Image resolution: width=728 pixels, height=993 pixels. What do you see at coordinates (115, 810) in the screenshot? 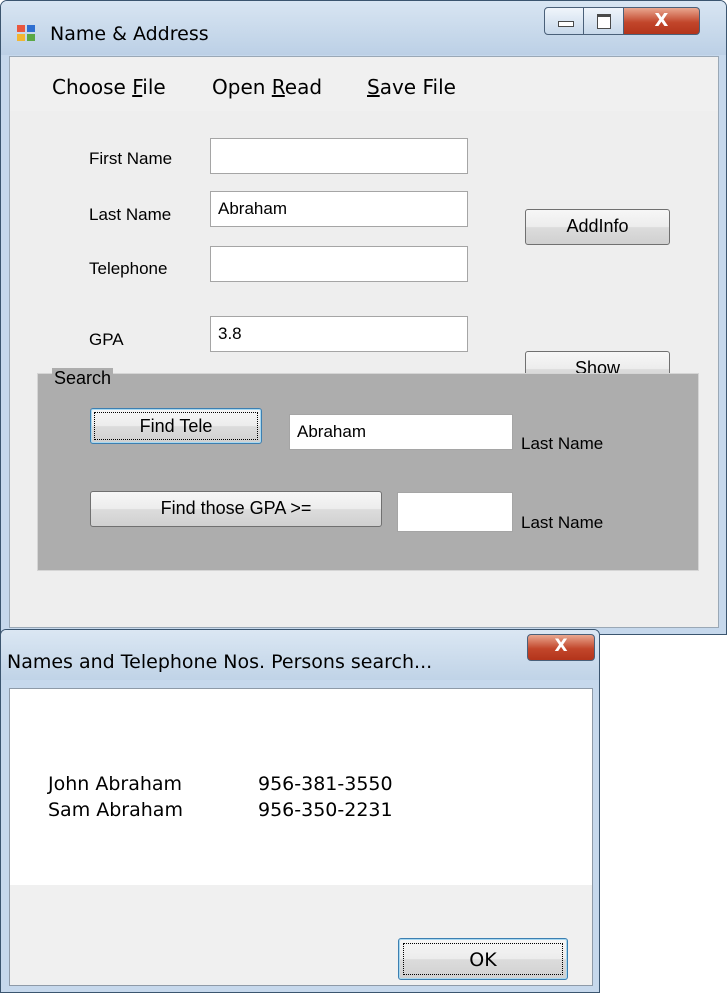
I see `result-name: Sam Abraham` at bounding box center [115, 810].